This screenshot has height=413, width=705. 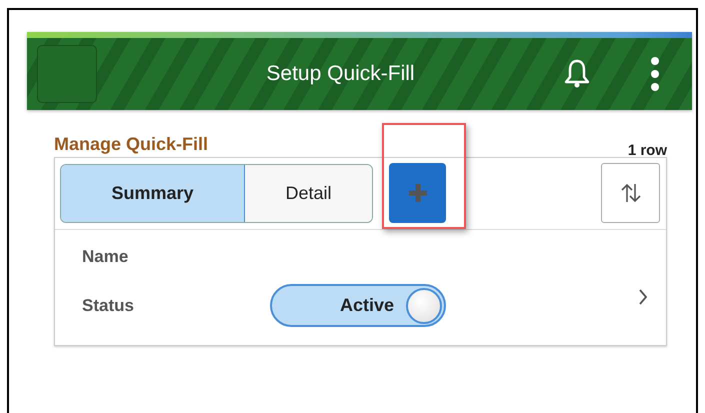 What do you see at coordinates (577, 74) in the screenshot?
I see `notification-icon` at bounding box center [577, 74].